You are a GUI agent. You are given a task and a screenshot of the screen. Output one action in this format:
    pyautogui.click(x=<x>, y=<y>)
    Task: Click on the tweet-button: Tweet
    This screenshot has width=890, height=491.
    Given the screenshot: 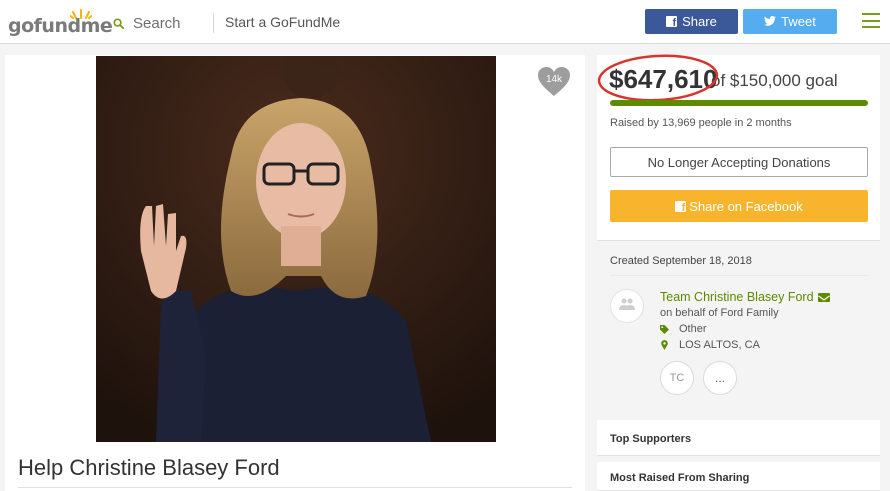 What is the action you would take?
    pyautogui.click(x=790, y=21)
    